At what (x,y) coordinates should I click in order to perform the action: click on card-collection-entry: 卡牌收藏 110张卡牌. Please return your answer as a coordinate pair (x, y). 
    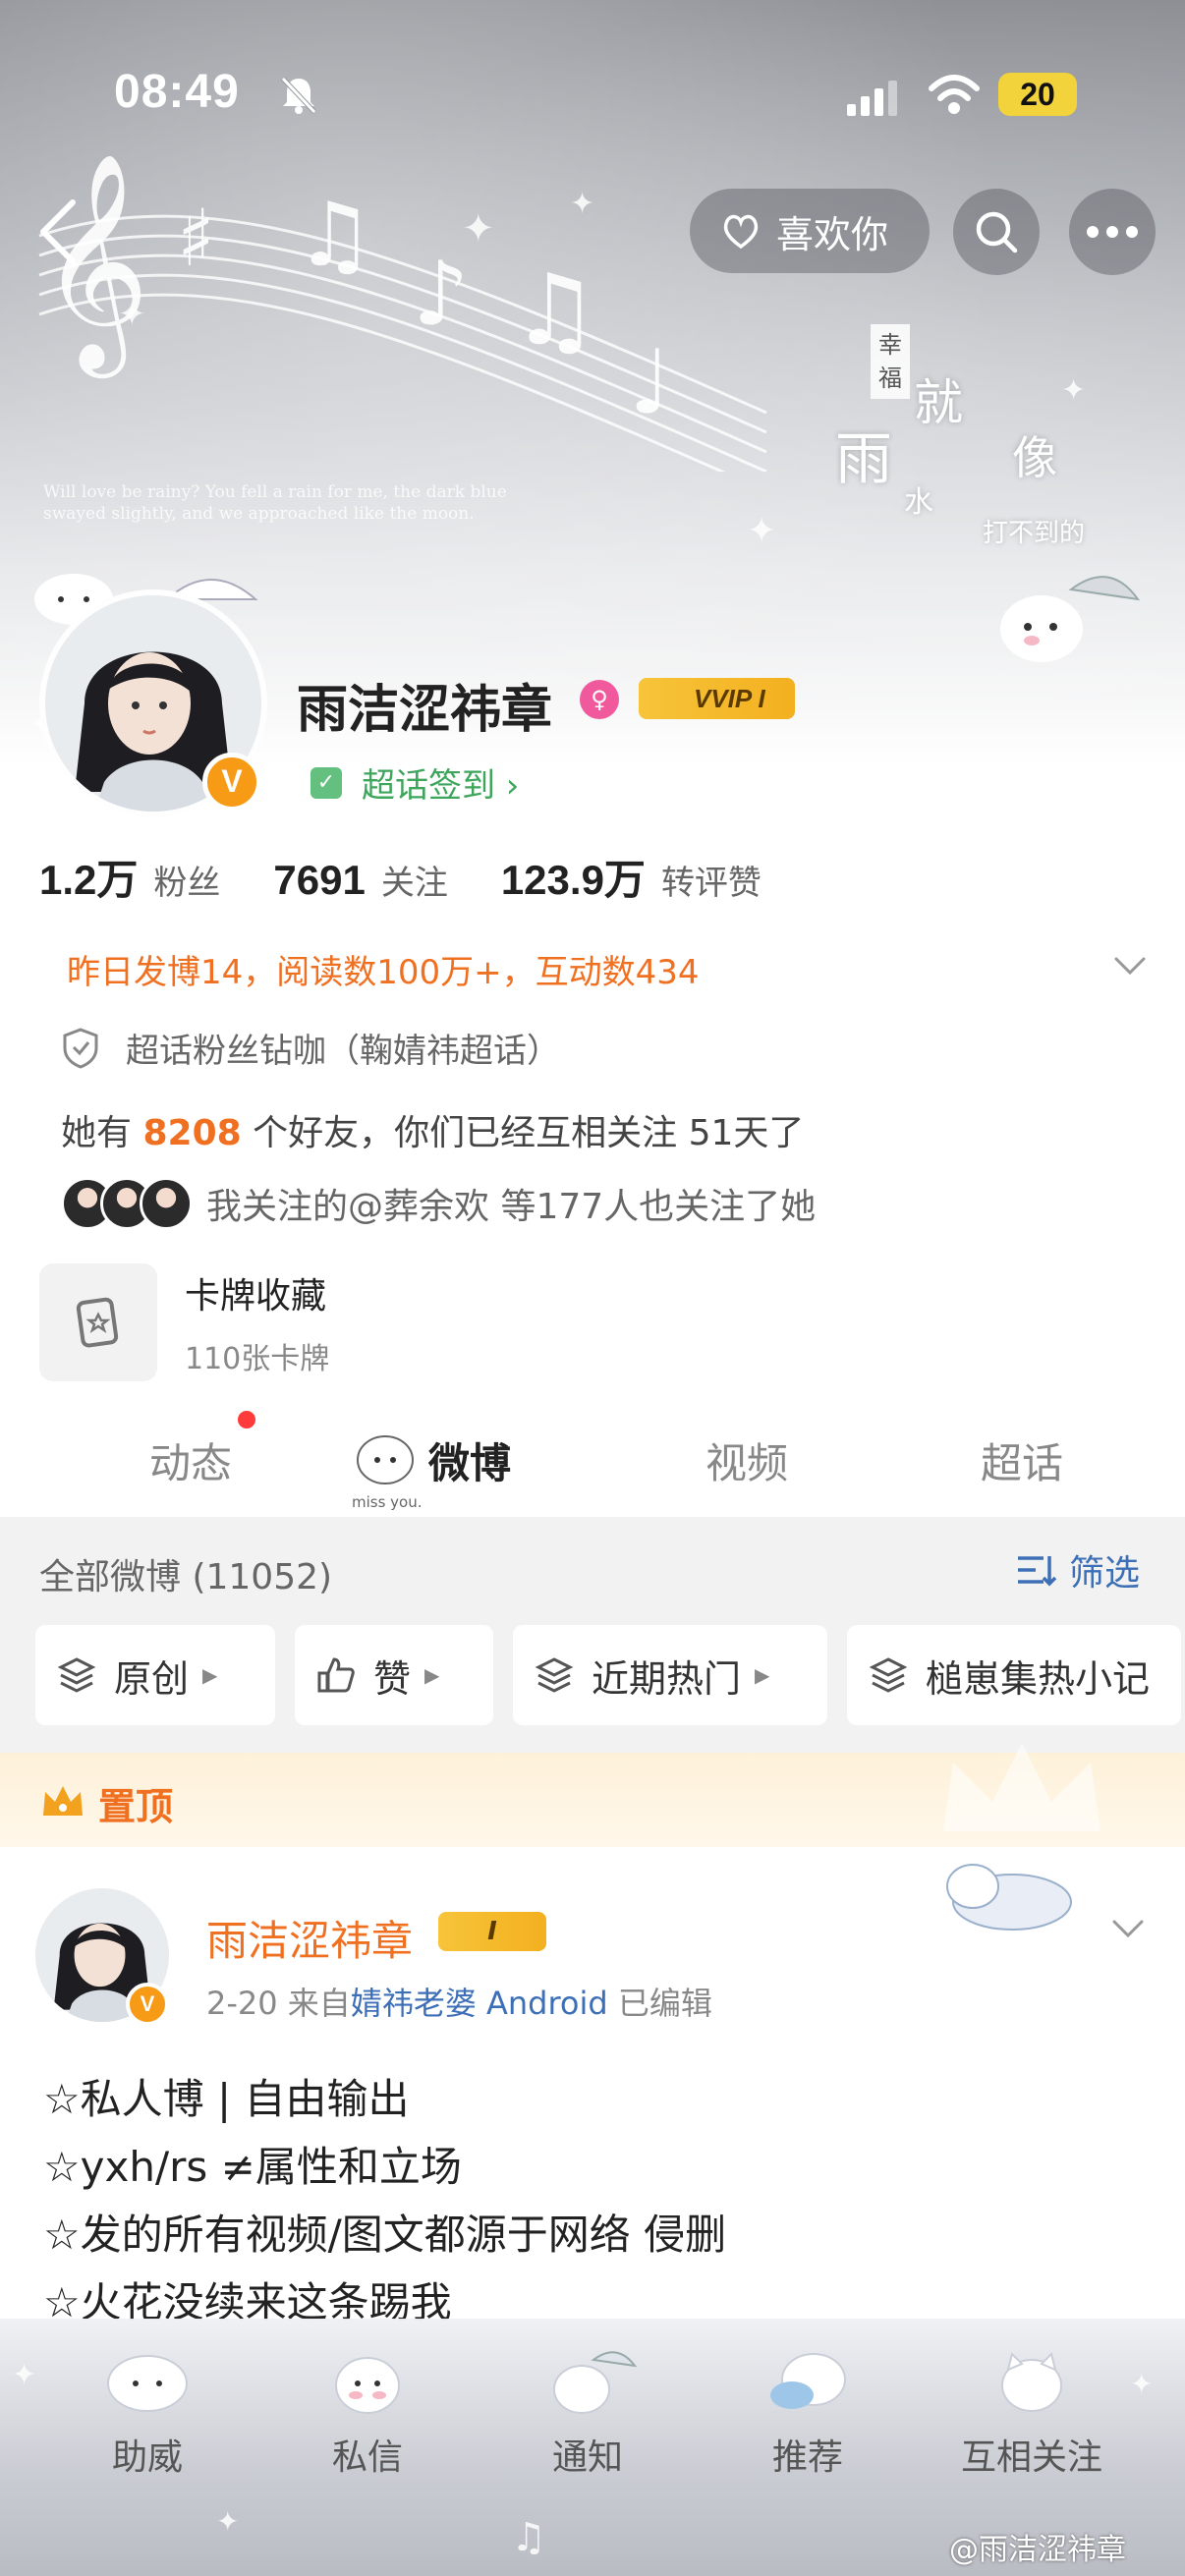
    Looking at the image, I should click on (184, 1322).